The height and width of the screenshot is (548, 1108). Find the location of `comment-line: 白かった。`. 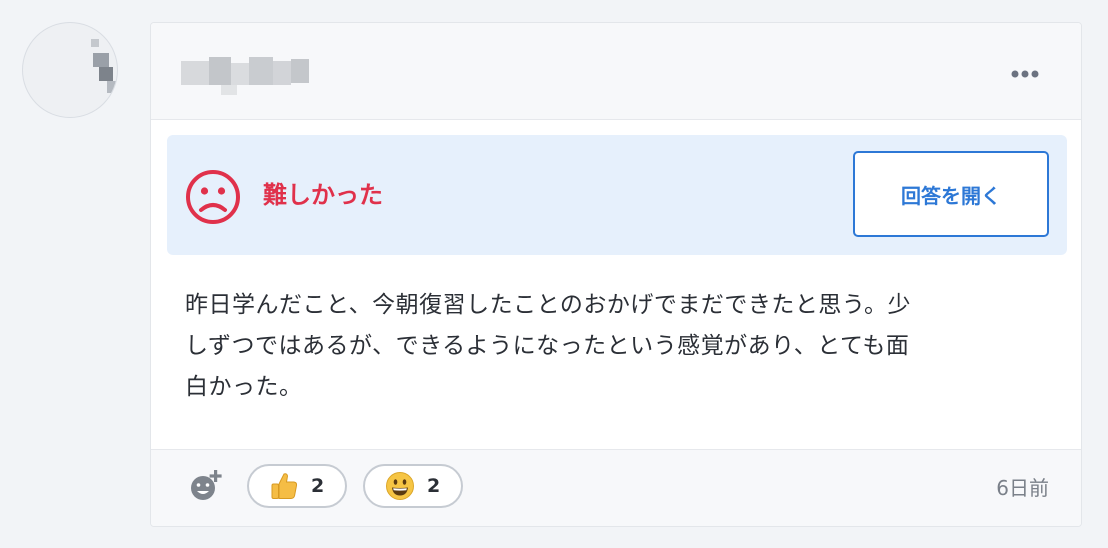

comment-line: 白かった。 is located at coordinates (244, 387).